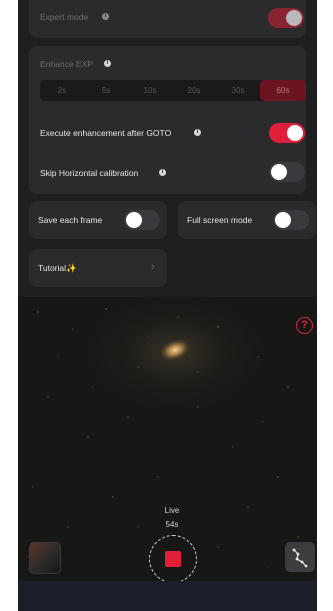  Describe the element at coordinates (283, 90) in the screenshot. I see `exp-option-60s: 60s` at that location.